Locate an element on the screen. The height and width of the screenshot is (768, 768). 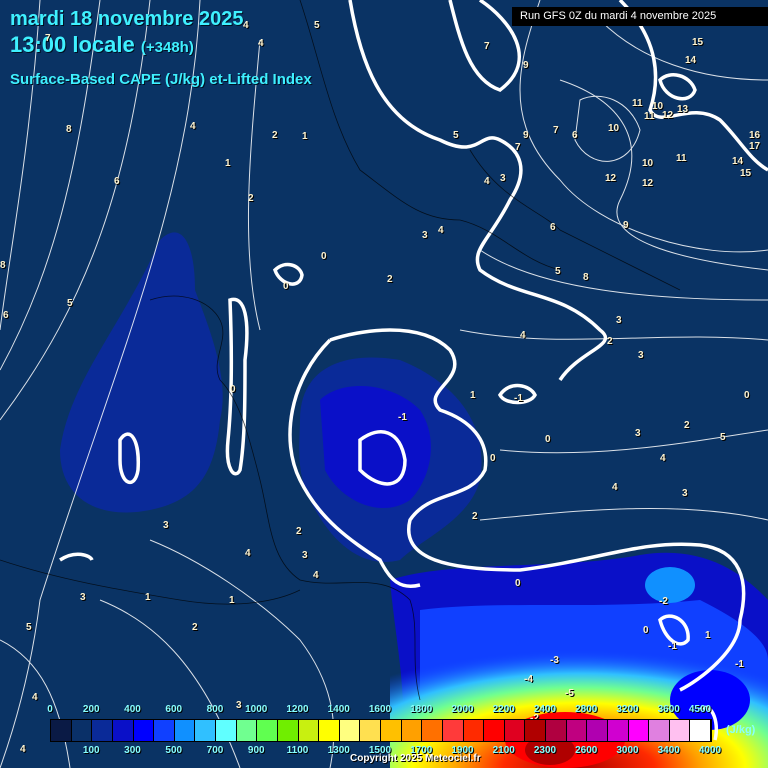
legend-label: 1100 is located at coordinates (297, 750).